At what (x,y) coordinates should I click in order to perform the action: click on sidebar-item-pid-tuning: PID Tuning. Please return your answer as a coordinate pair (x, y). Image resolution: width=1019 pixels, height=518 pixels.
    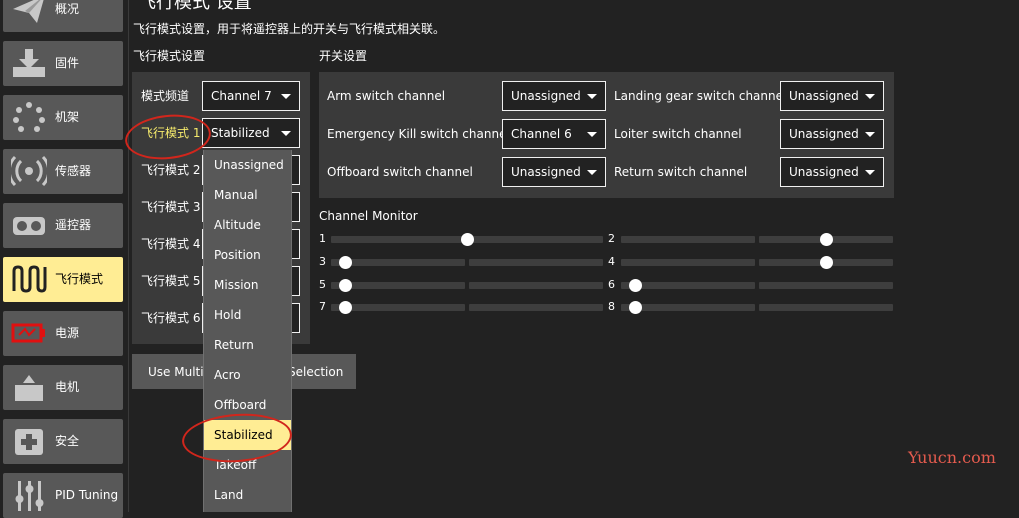
    Looking at the image, I should click on (63, 495).